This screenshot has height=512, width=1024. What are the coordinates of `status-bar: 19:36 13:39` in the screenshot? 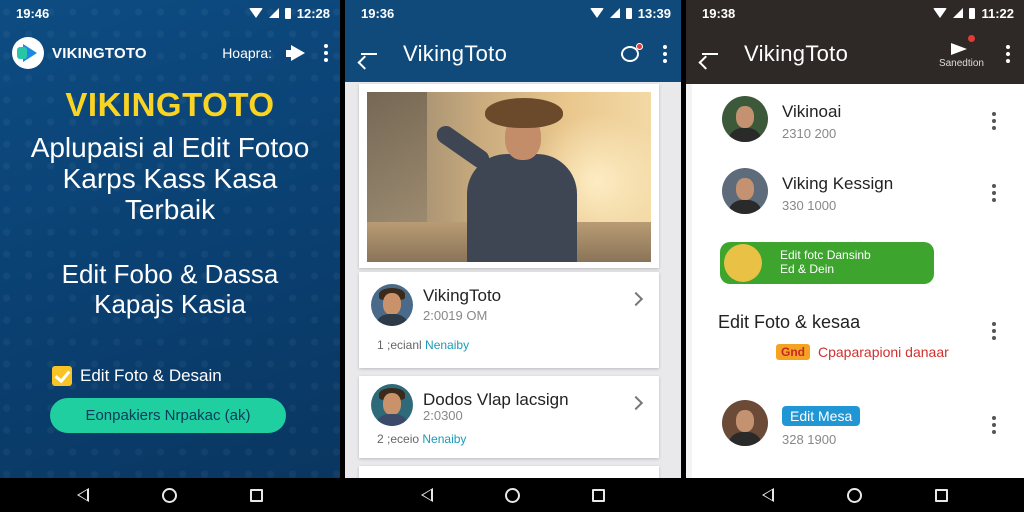 It's located at (513, 13).